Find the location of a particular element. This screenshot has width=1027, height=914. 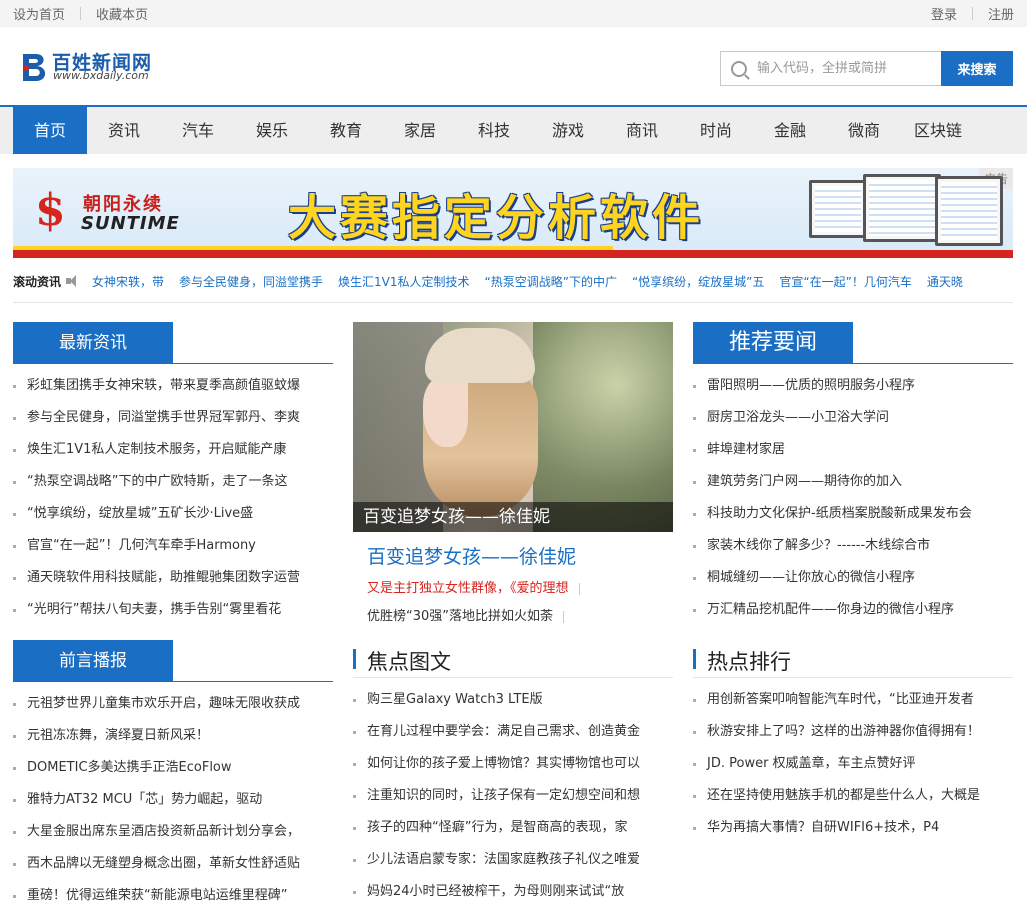

ticker-label: 滚动资讯 is located at coordinates (37, 281).